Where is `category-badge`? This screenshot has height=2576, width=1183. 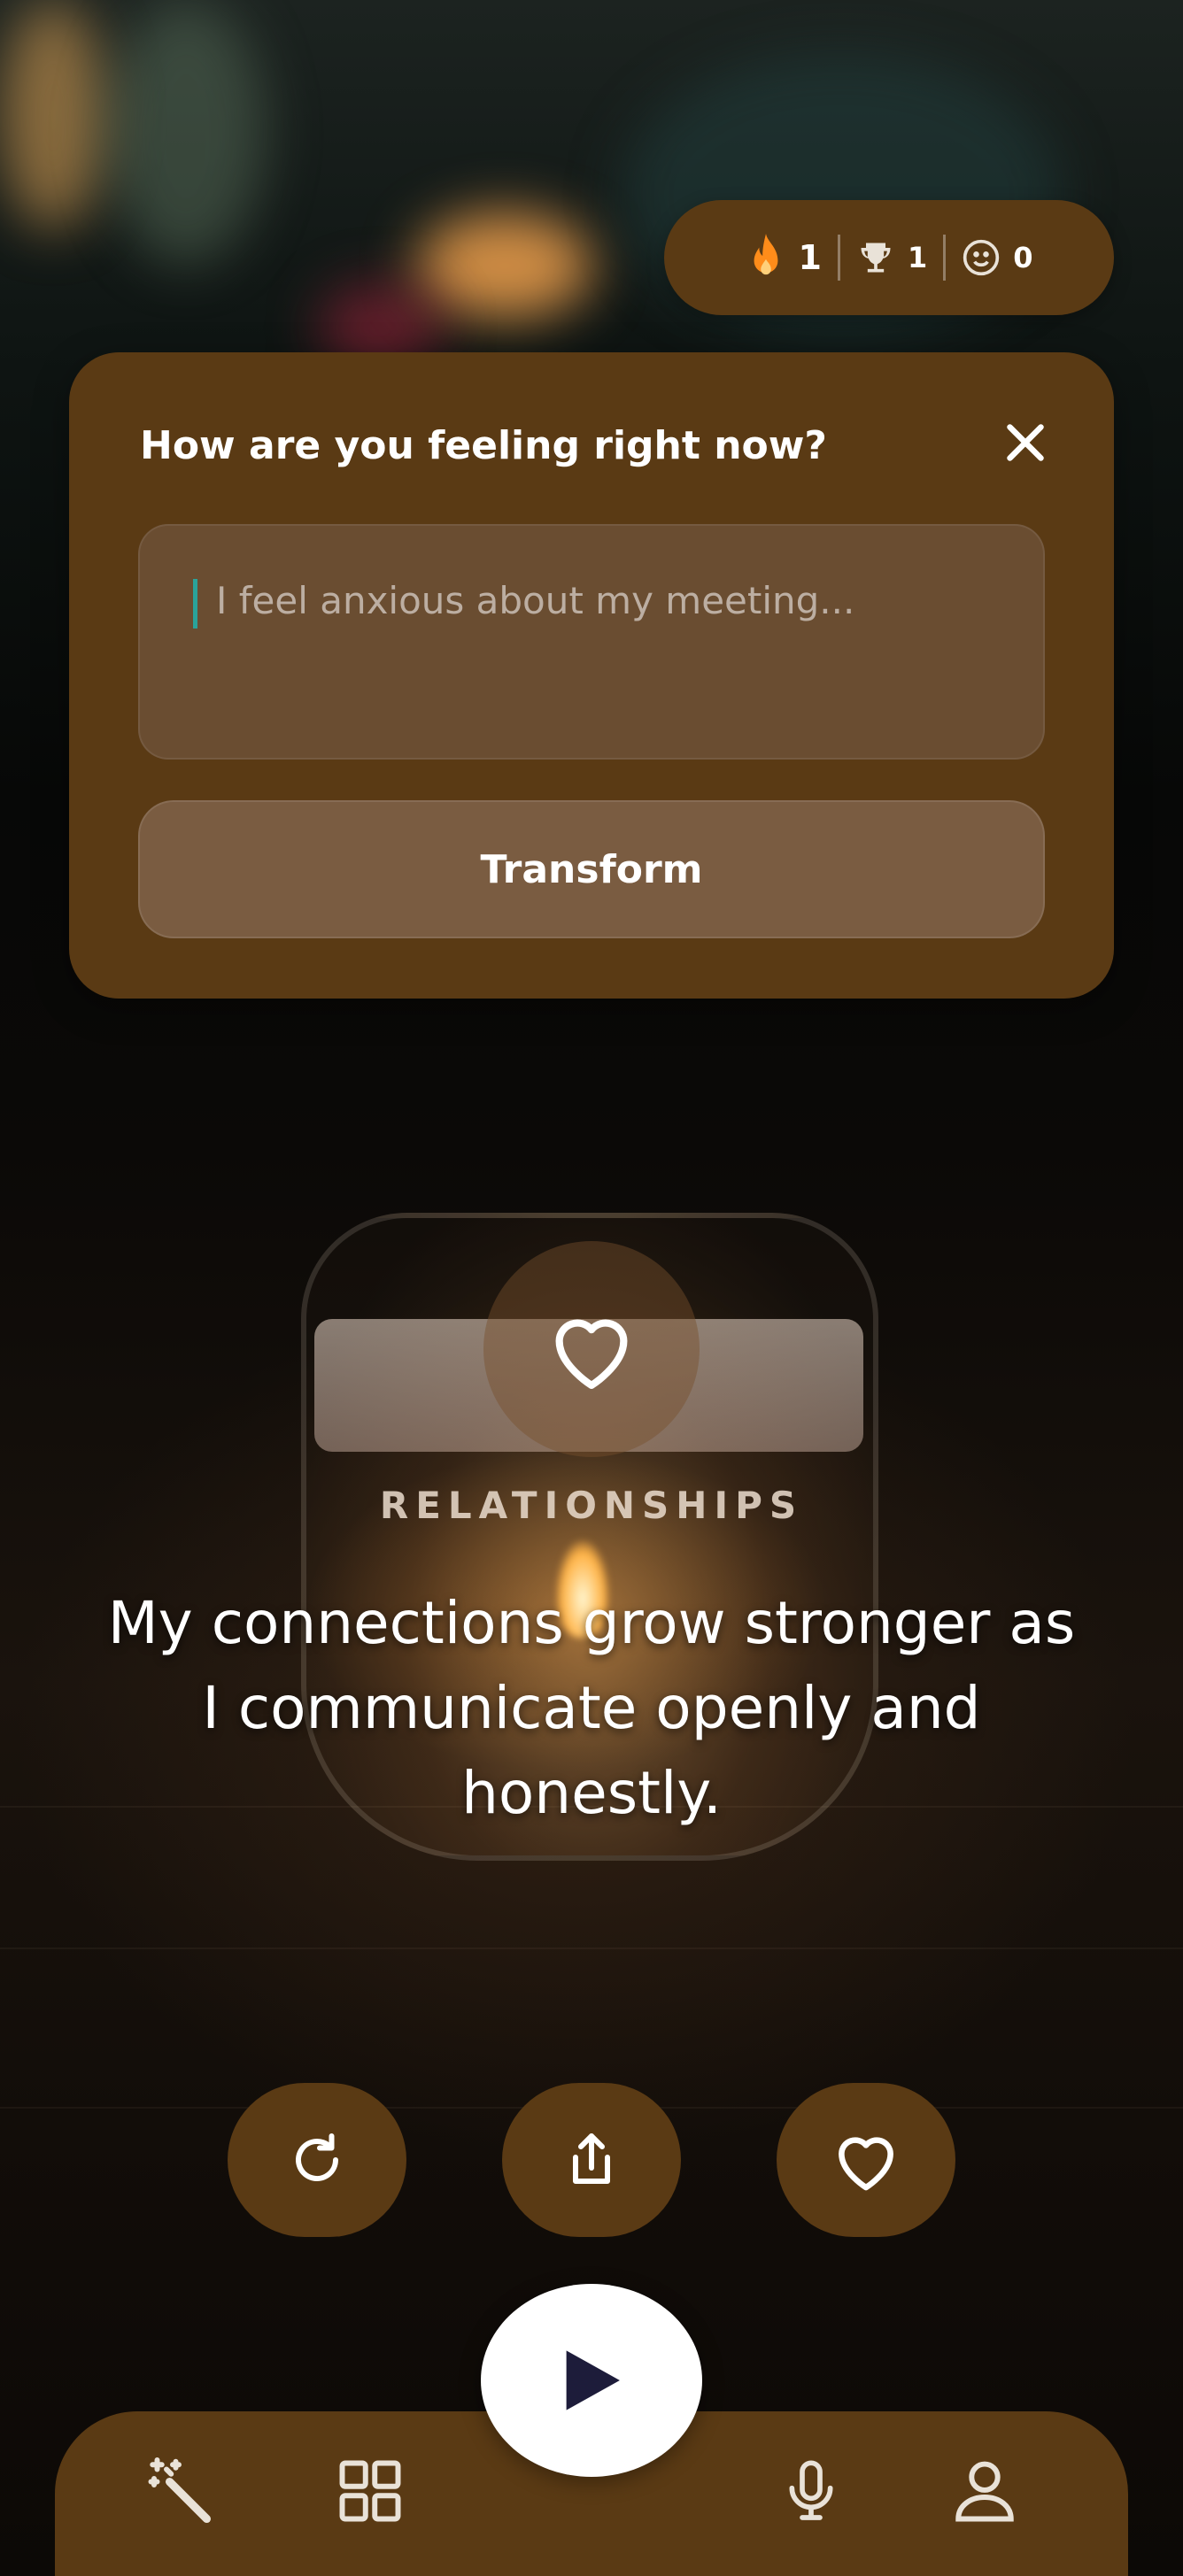
category-badge is located at coordinates (591, 1349).